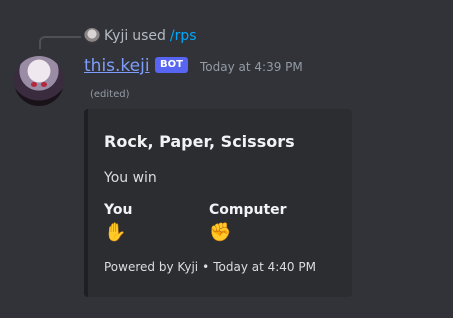 Image resolution: width=453 pixels, height=318 pixels. I want to click on slash-command-link: /rps, so click(183, 36).